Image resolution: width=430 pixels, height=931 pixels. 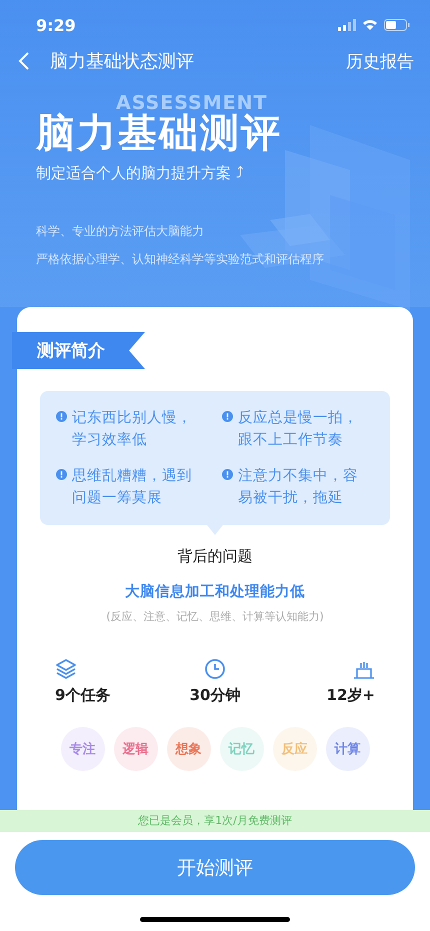 I want to click on symptom-text: 思维乱糟糟，遇到问题一筹莫展, so click(x=132, y=487).